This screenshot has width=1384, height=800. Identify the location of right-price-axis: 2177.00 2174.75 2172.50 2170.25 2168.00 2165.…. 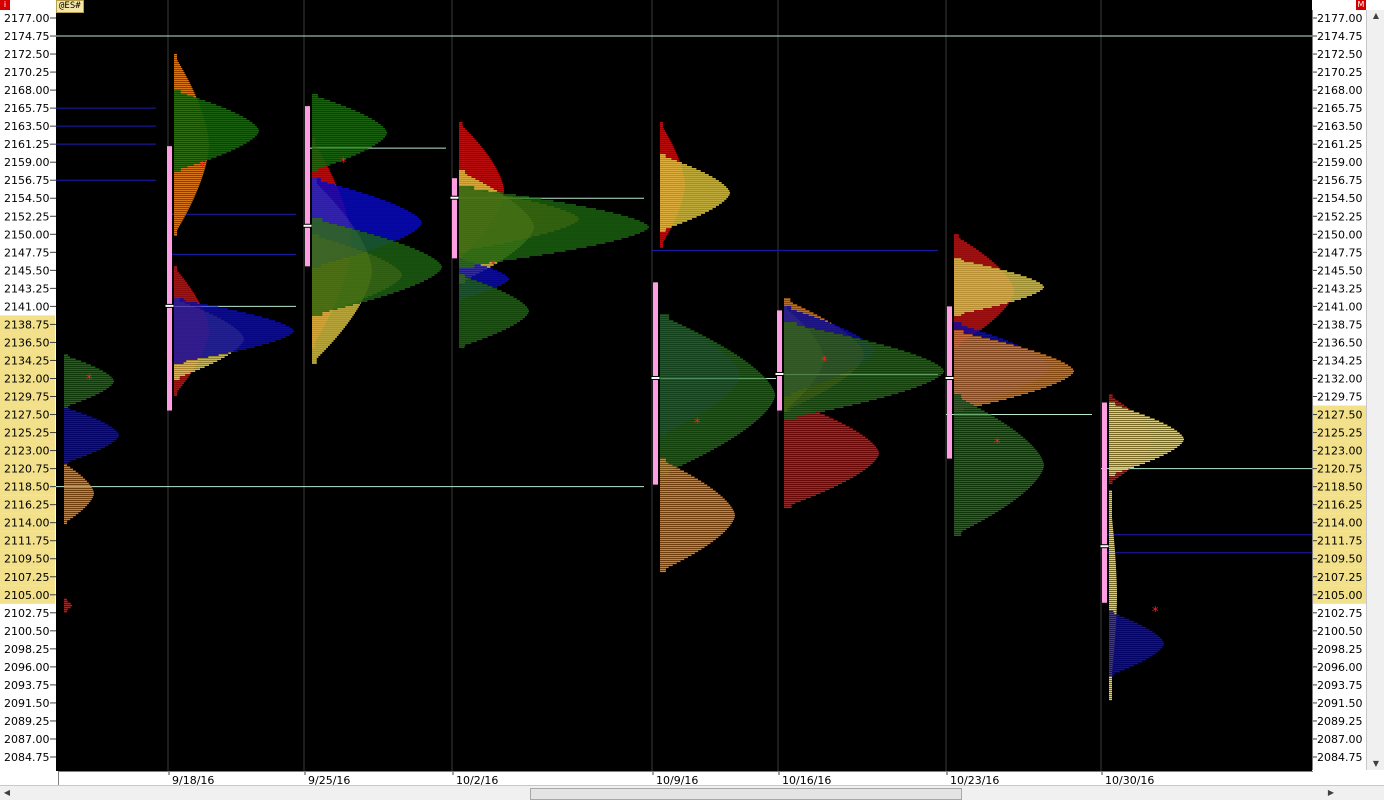
(1339, 390).